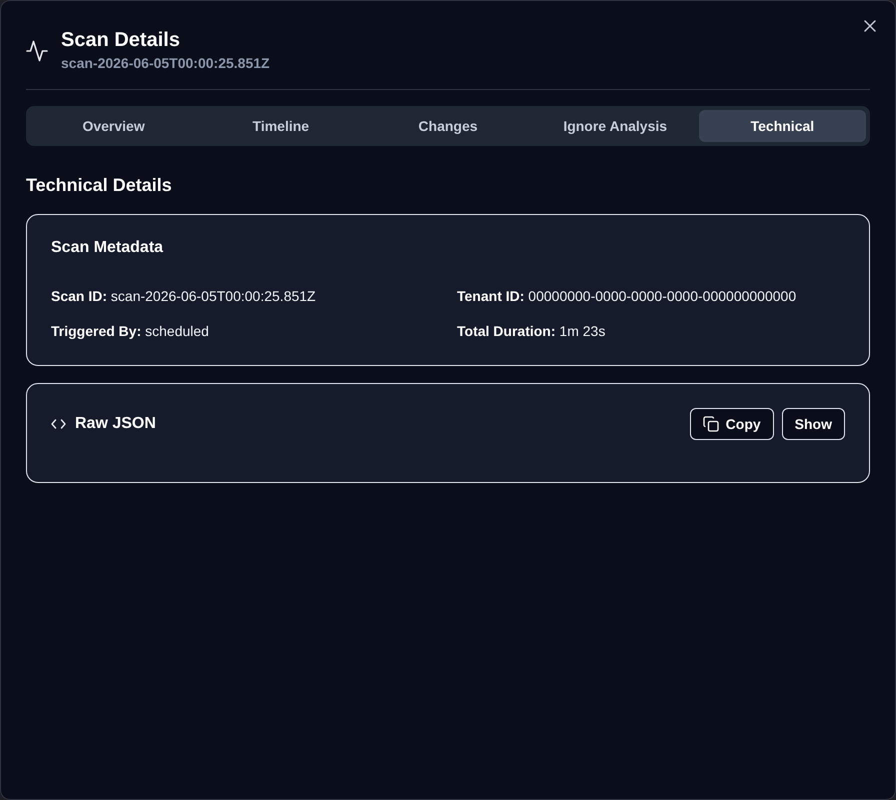 The height and width of the screenshot is (800, 896). Describe the element at coordinates (490, 296) in the screenshot. I see `field-label: Tenant ID:` at that location.